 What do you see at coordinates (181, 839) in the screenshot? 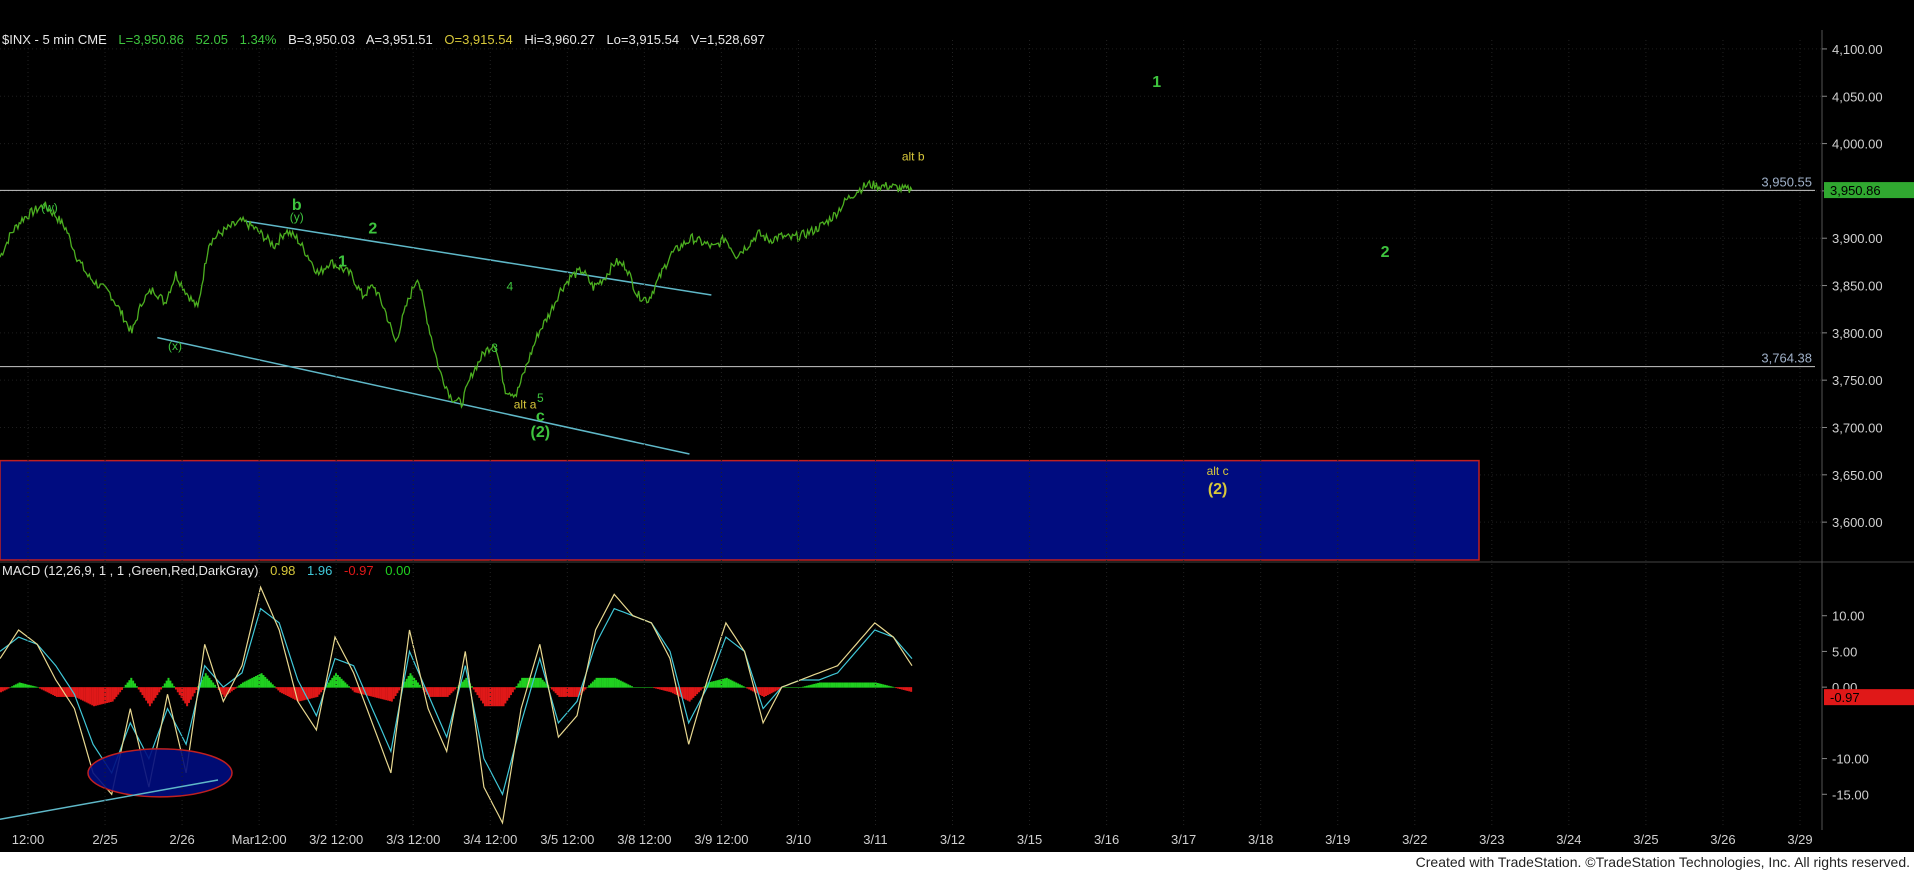
I see `x-tick-label: 2/26` at bounding box center [181, 839].